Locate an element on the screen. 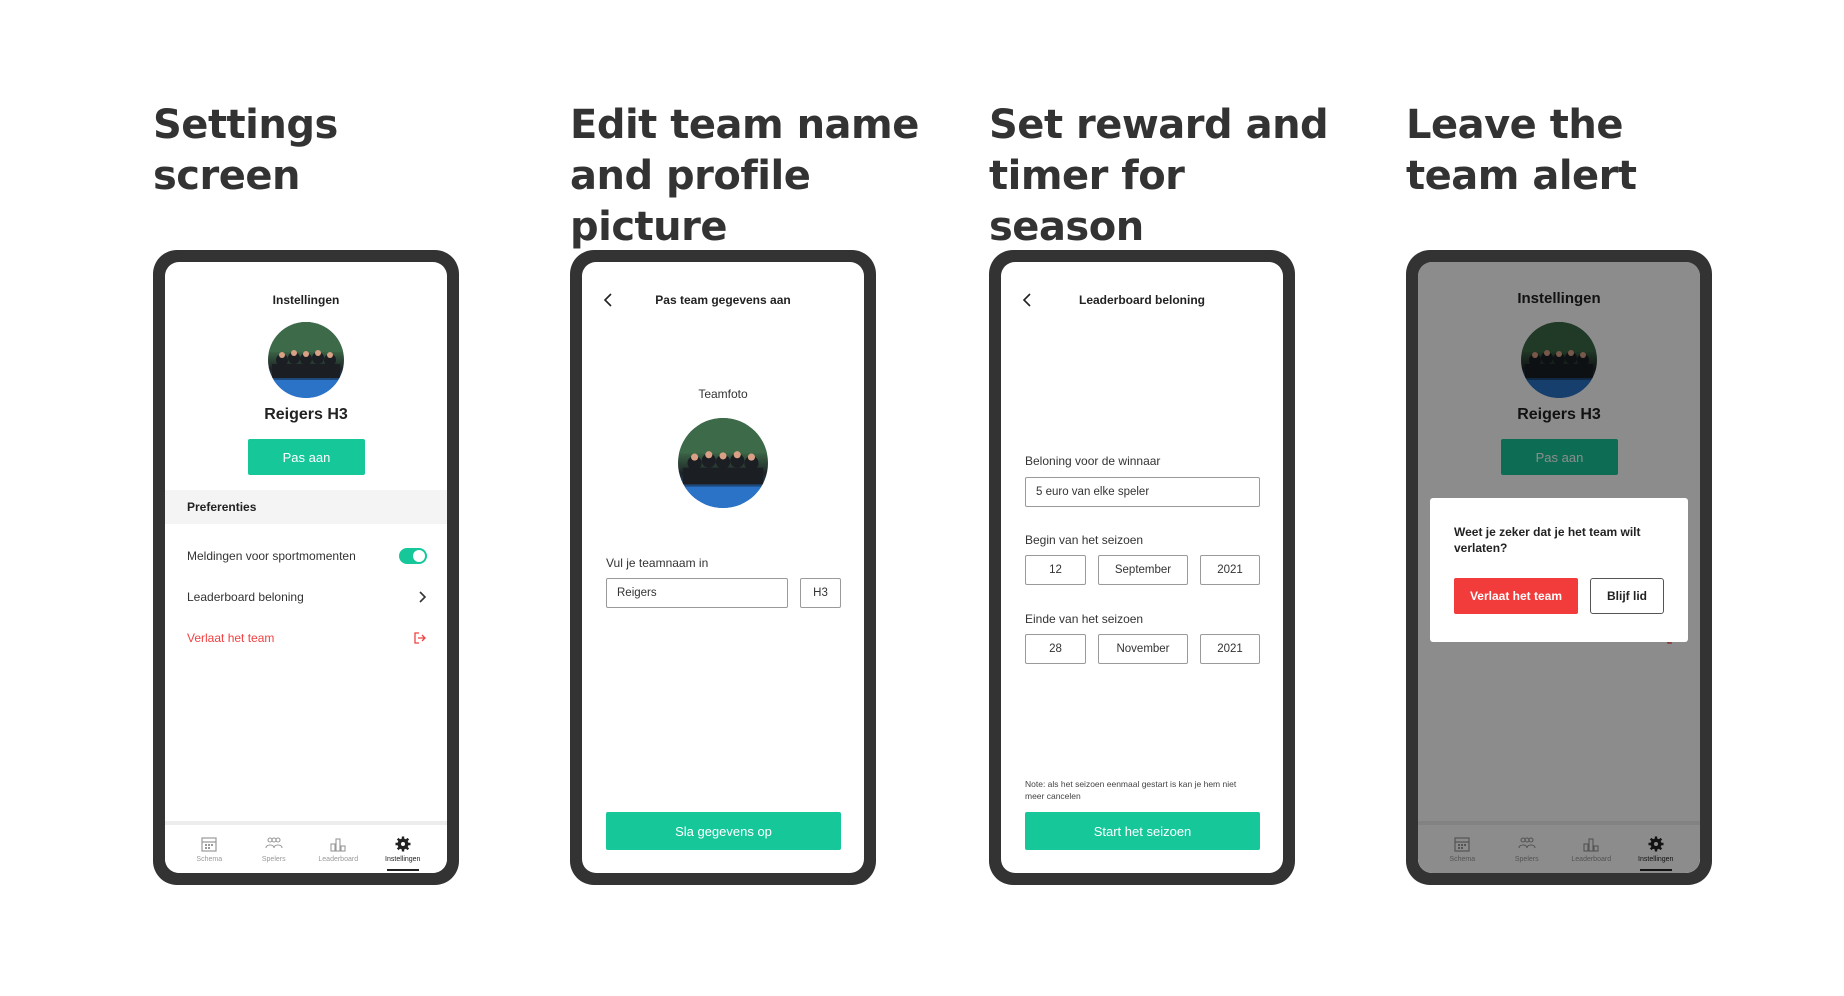  season-start-label: Begin van het seizoen is located at coordinates (1084, 540).